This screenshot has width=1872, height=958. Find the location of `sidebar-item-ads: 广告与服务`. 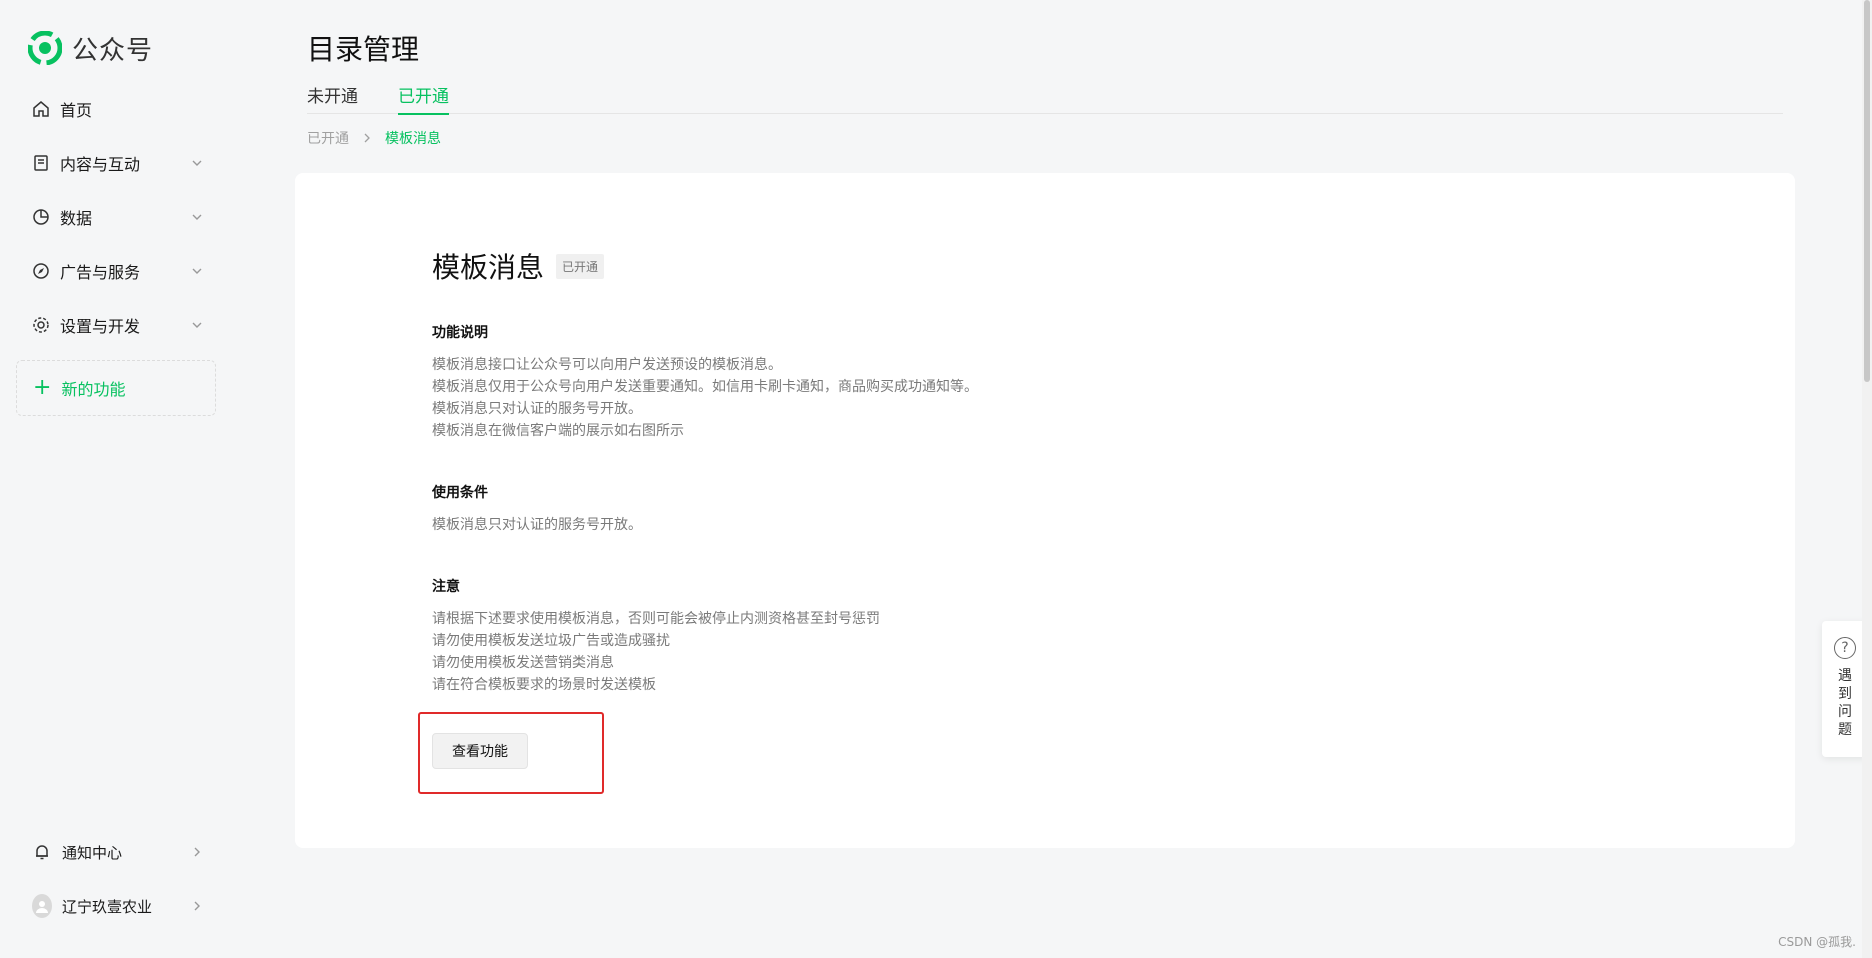

sidebar-item-ads: 广告与服务 is located at coordinates (116, 271).